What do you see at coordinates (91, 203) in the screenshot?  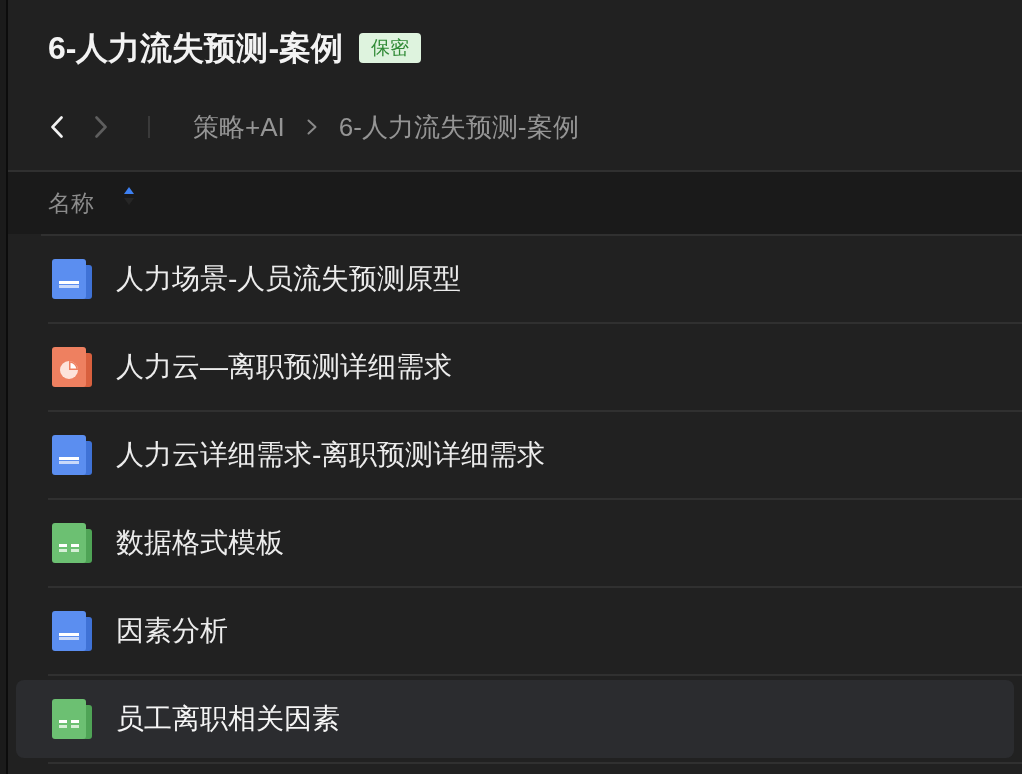 I see `column-header: 名称` at bounding box center [91, 203].